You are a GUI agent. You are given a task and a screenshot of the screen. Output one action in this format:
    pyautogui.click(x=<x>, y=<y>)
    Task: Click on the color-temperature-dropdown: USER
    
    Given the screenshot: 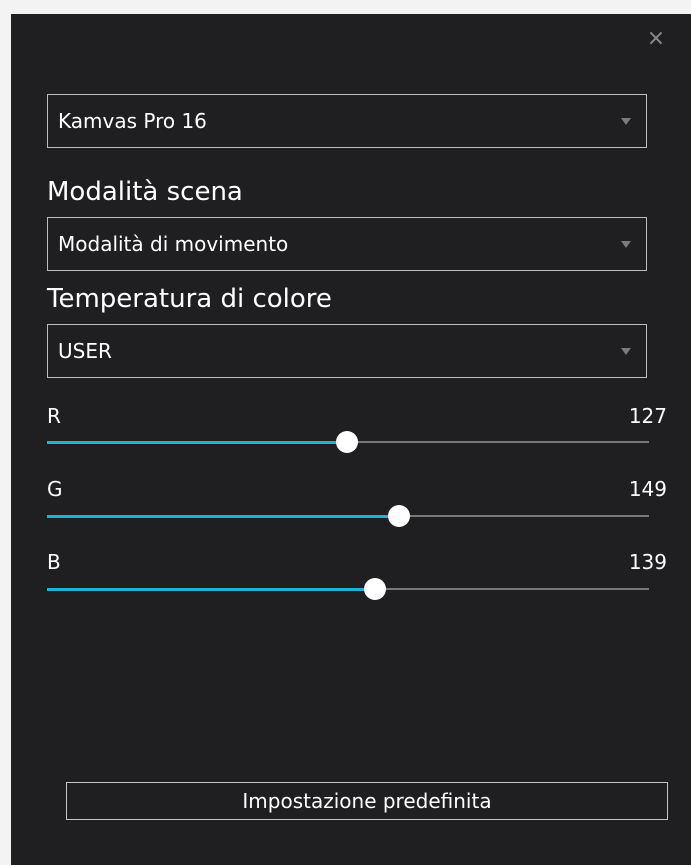 What is the action you would take?
    pyautogui.click(x=347, y=351)
    